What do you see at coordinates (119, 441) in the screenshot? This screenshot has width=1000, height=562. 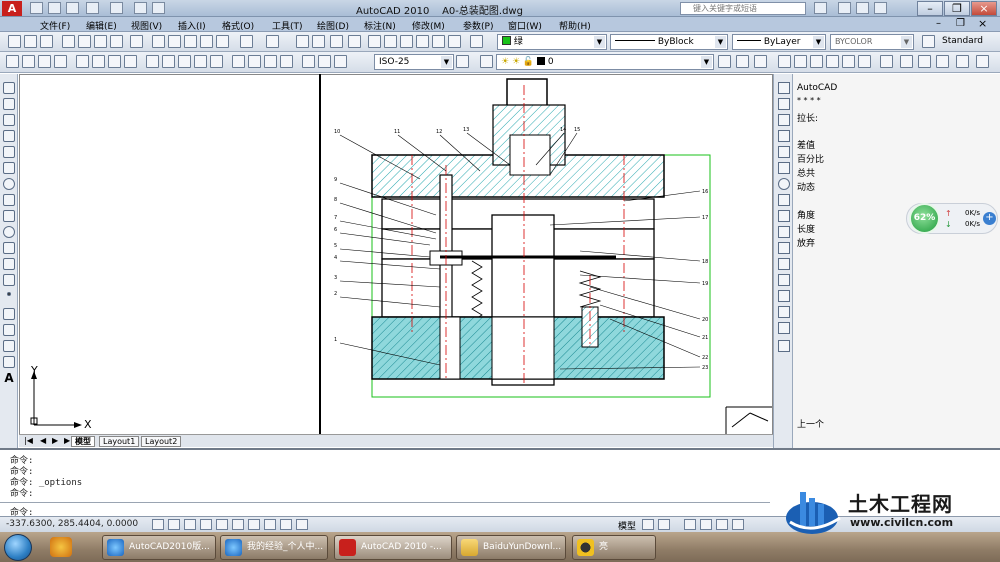 I see `tab-layout1: Layout1` at bounding box center [119, 441].